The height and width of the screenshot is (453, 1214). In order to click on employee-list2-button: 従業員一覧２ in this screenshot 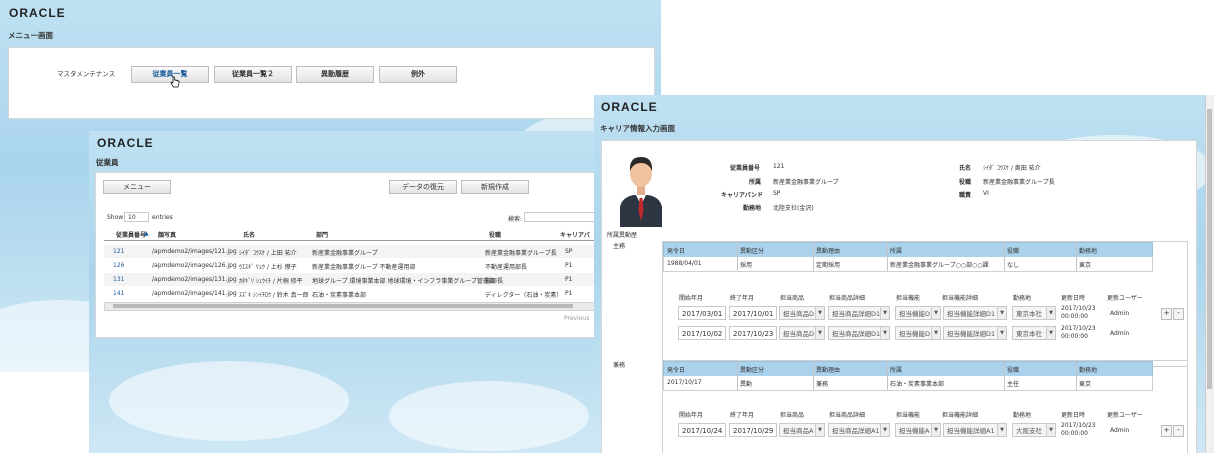, I will do `click(253, 74)`.